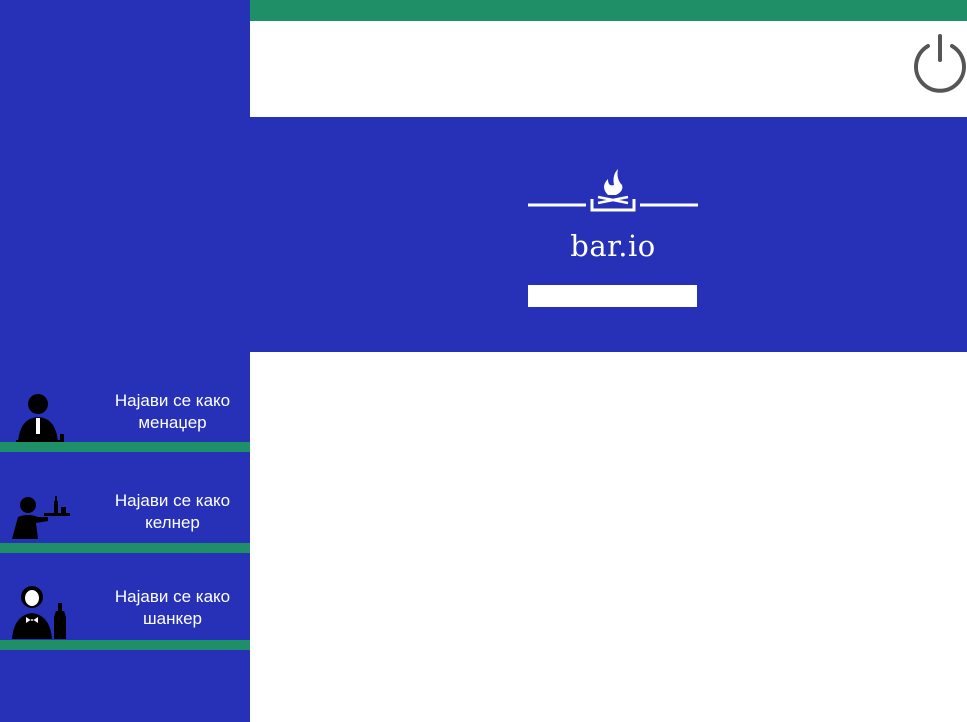 The width and height of the screenshot is (967, 722). Describe the element at coordinates (612, 296) in the screenshot. I see `hero-white-bar` at that location.